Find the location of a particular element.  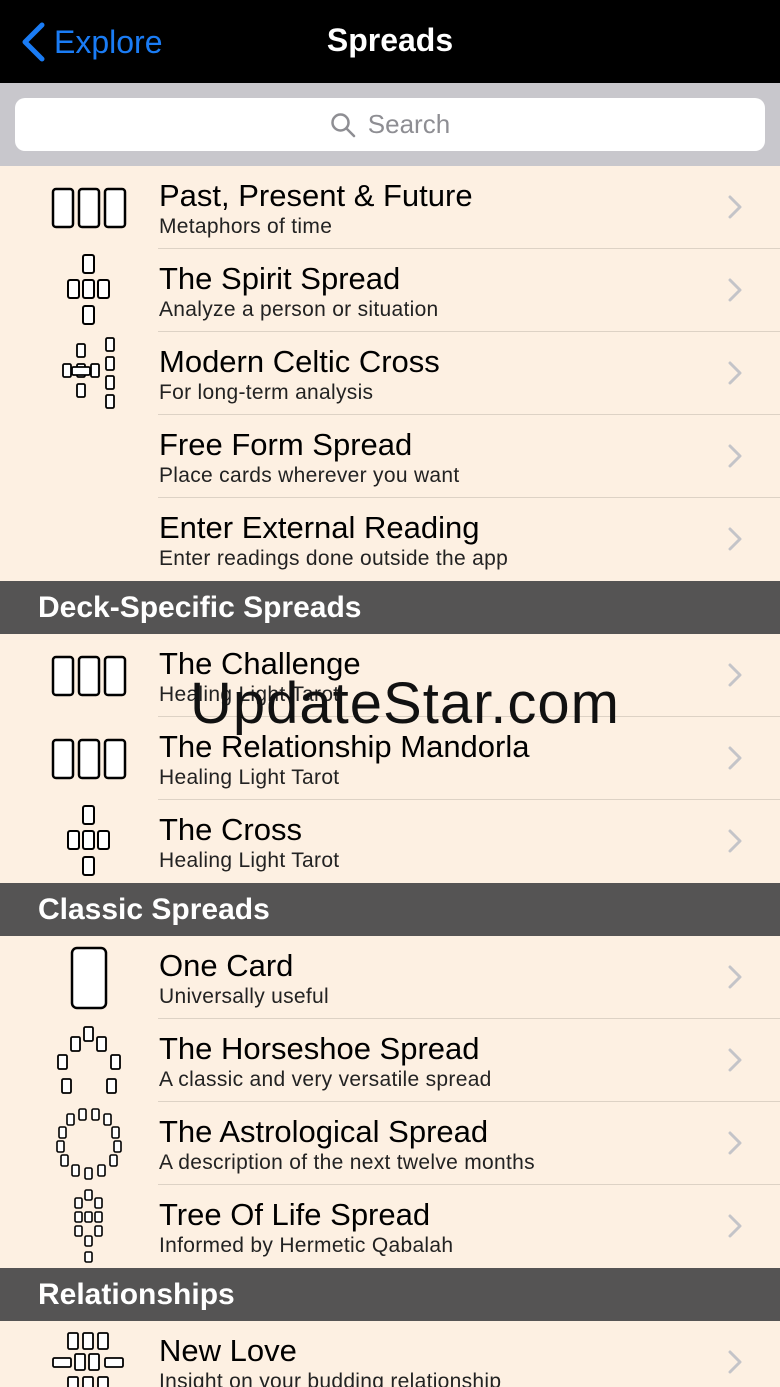

list-item-the-challenge: The Challenge Healing Light Tarot is located at coordinates (390, 675).